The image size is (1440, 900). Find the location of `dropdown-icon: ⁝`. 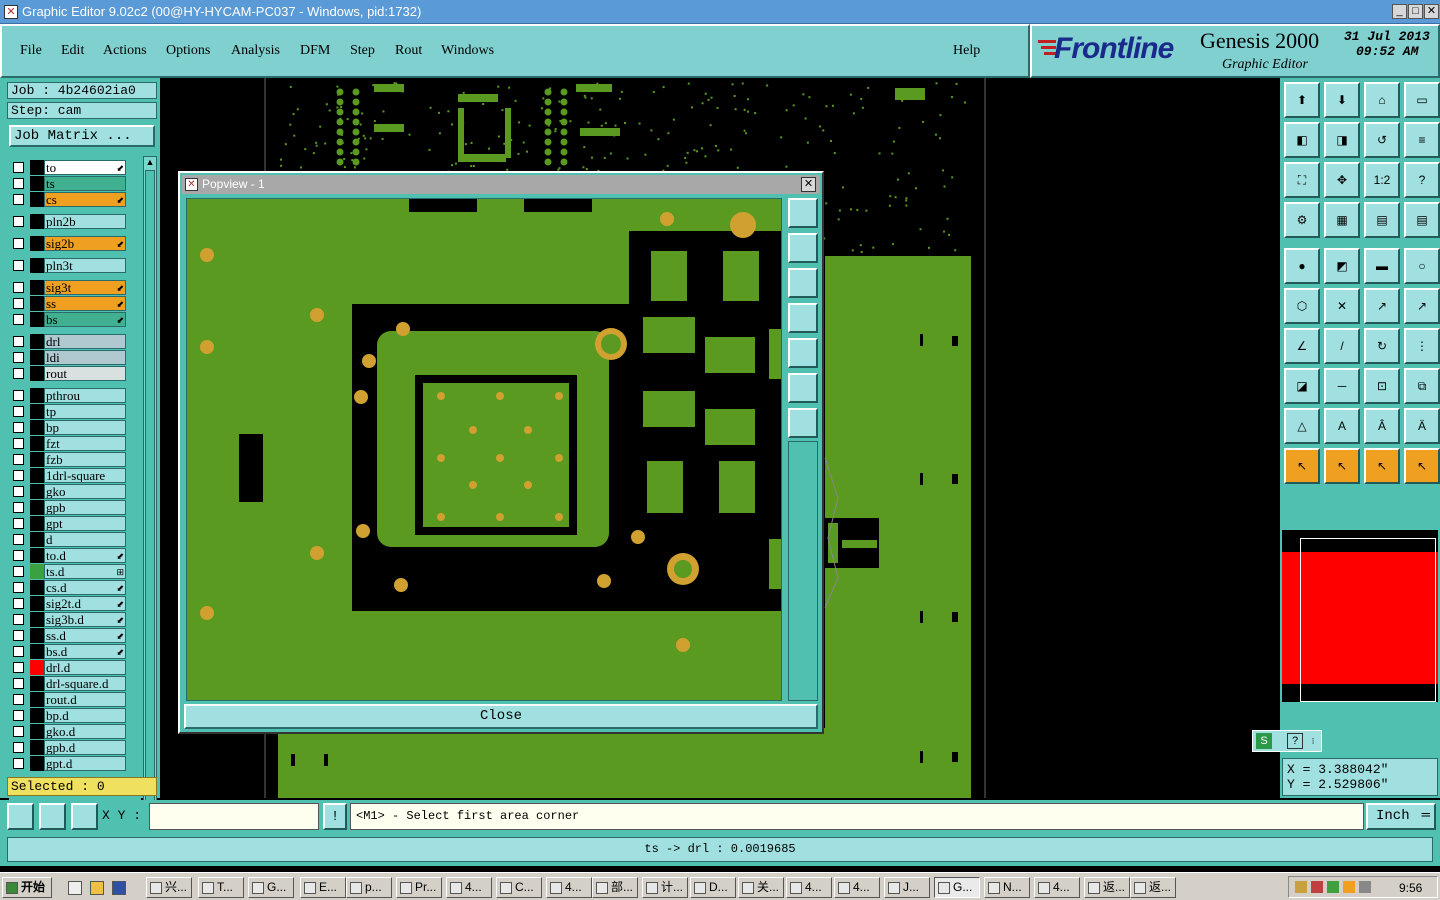

dropdown-icon: ⁝ is located at coordinates (1313, 741).